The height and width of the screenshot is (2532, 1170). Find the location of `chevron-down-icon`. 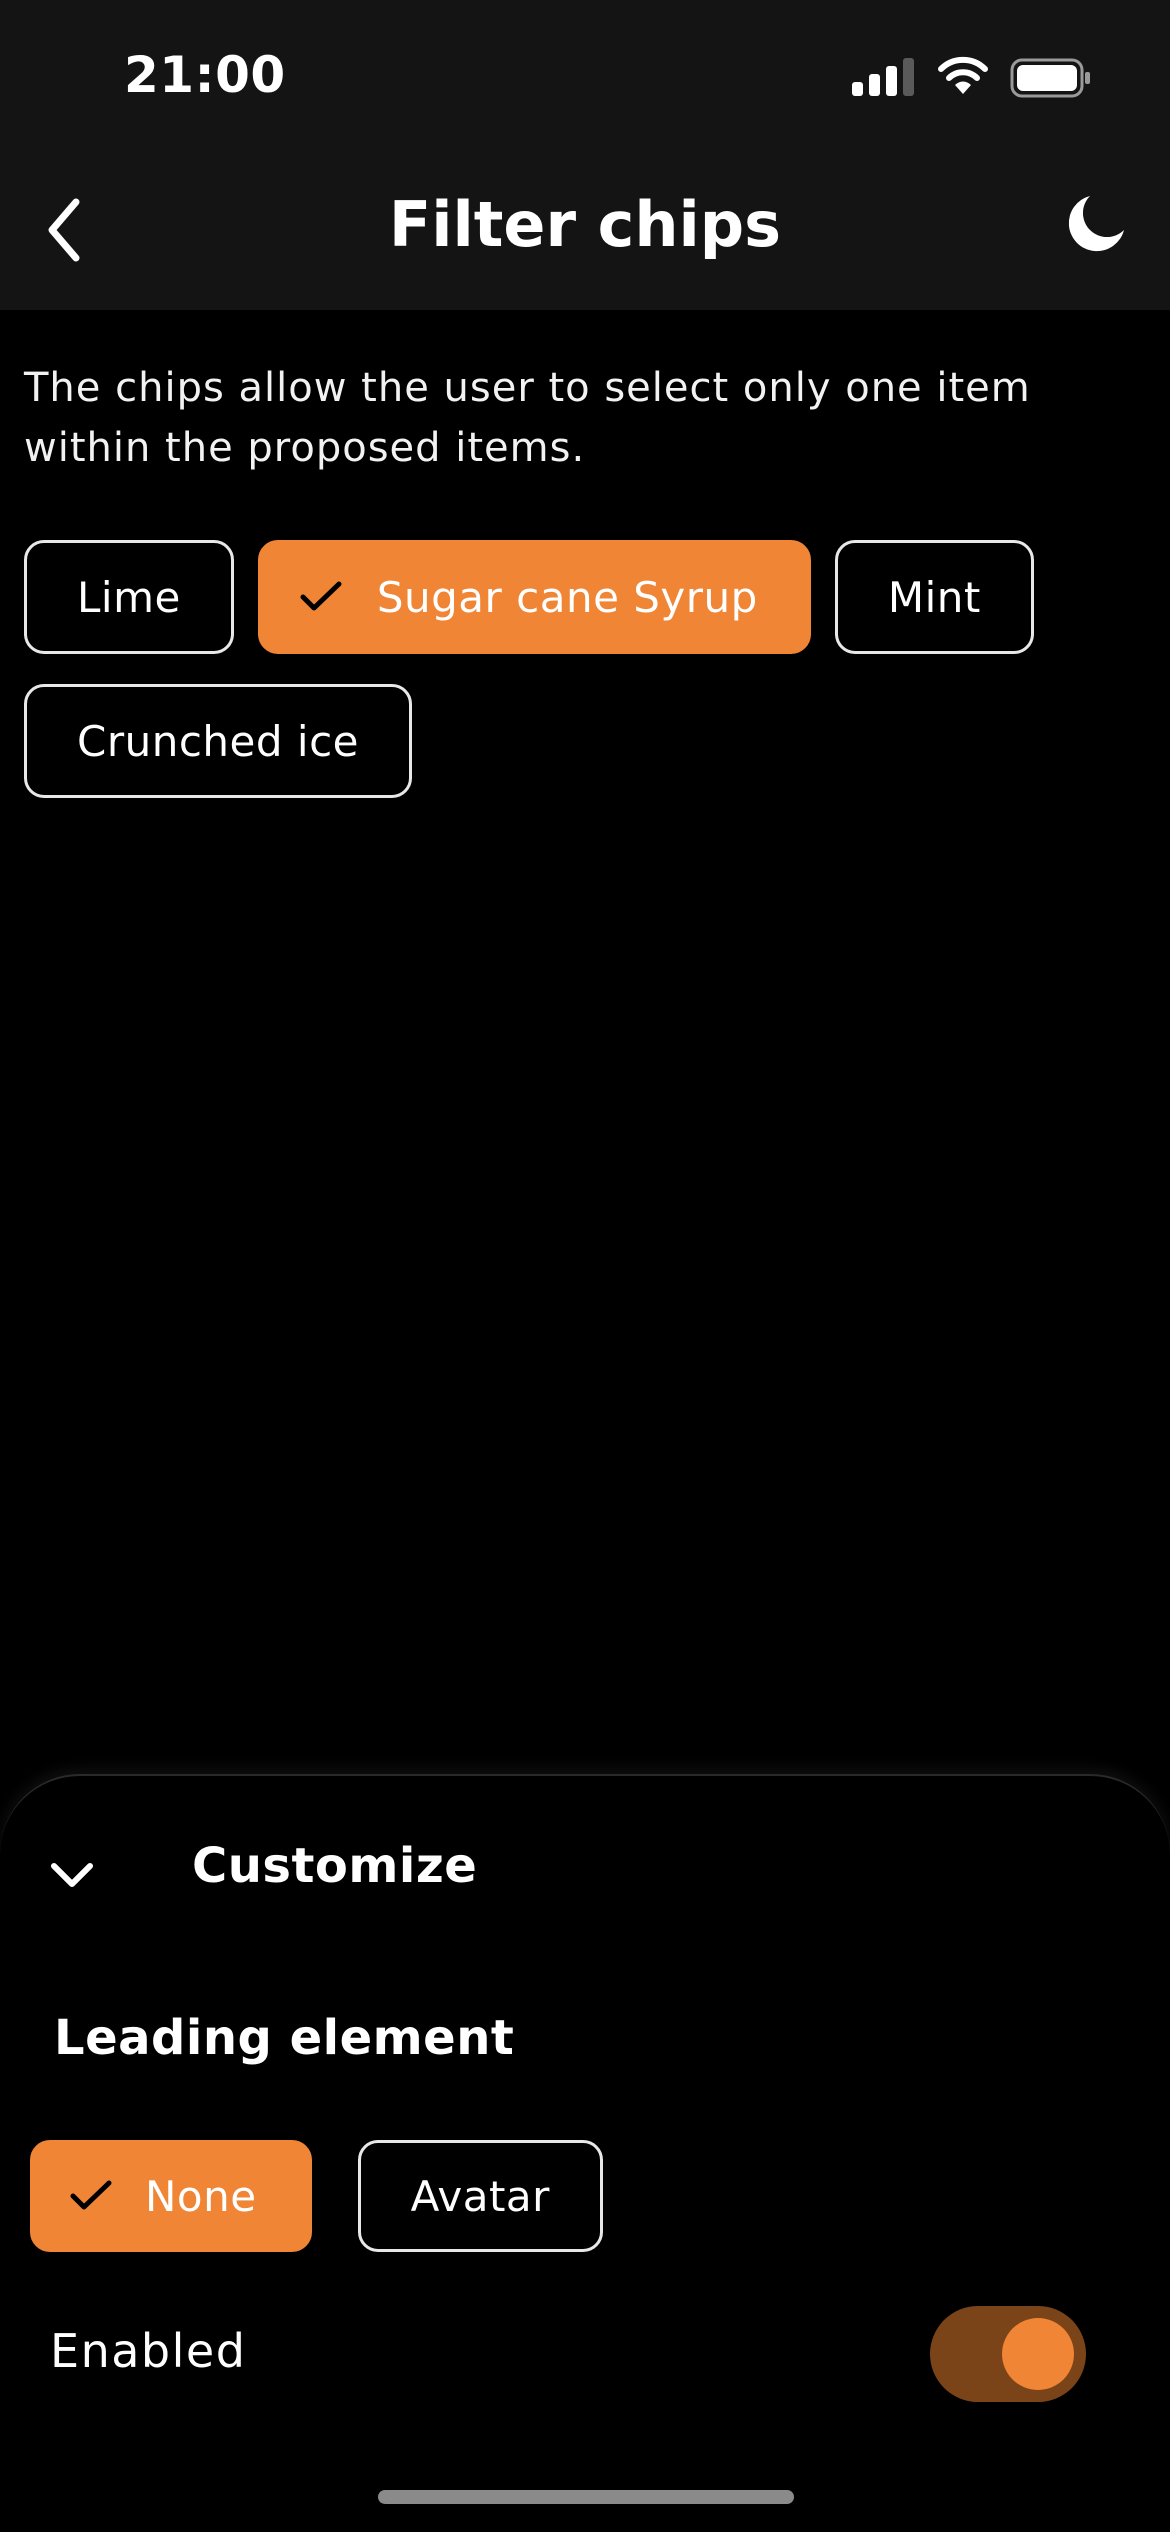

chevron-down-icon is located at coordinates (72, 1876).